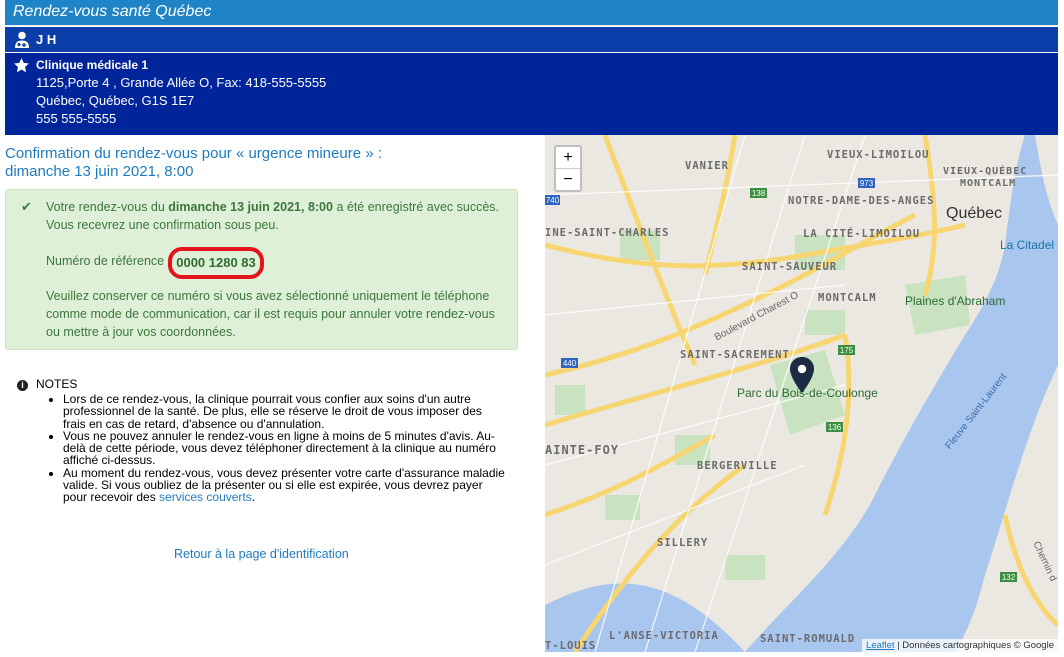 The image size is (1064, 657). I want to click on map-marker-icon, so click(802, 375).